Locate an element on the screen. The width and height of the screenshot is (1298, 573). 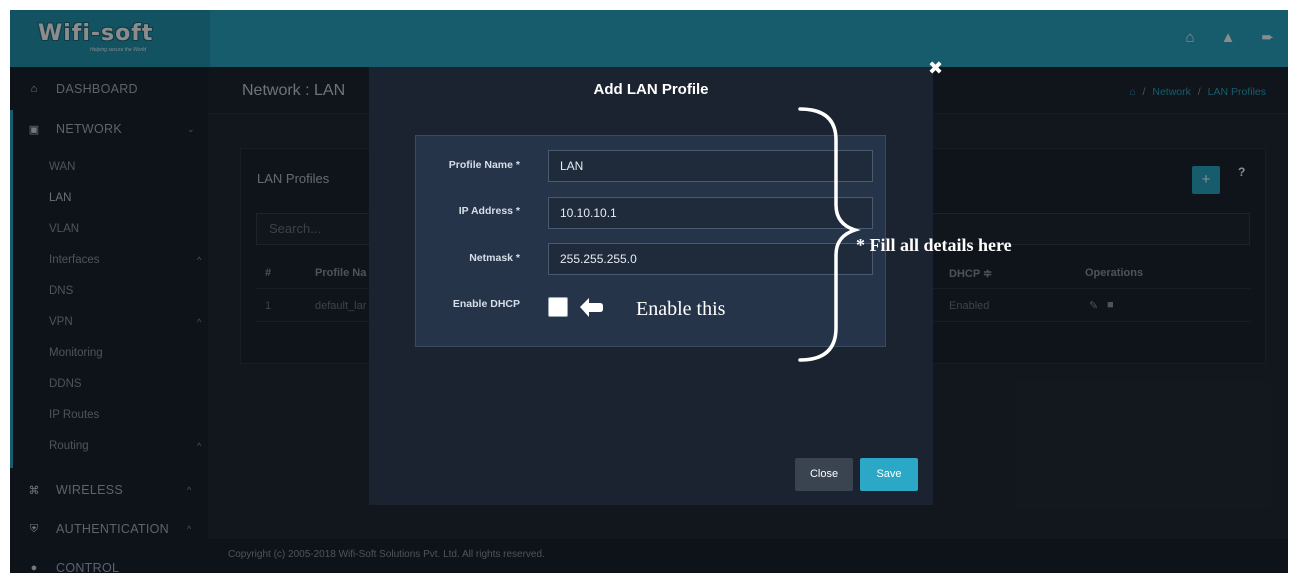
arrow-left-icon is located at coordinates (591, 307).